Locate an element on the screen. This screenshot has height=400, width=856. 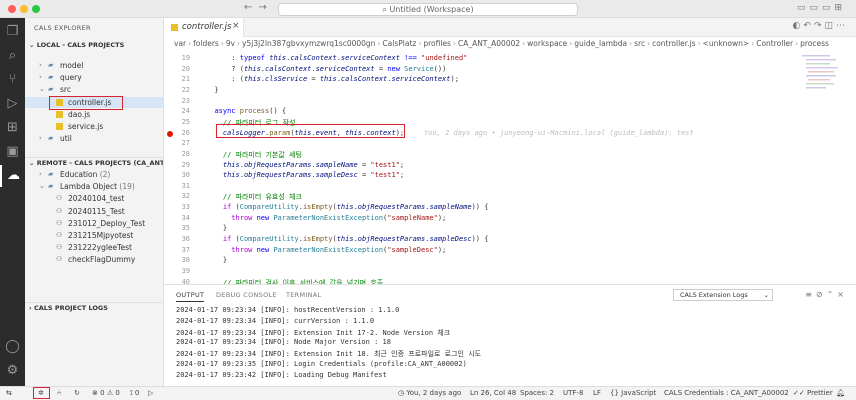
account-icon: ◯ is located at coordinates (12, 347).